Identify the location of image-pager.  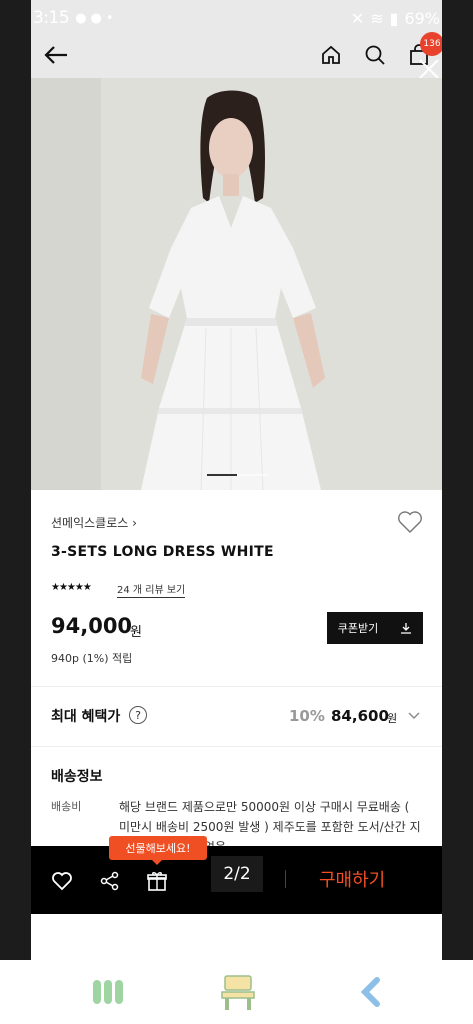
(237, 475).